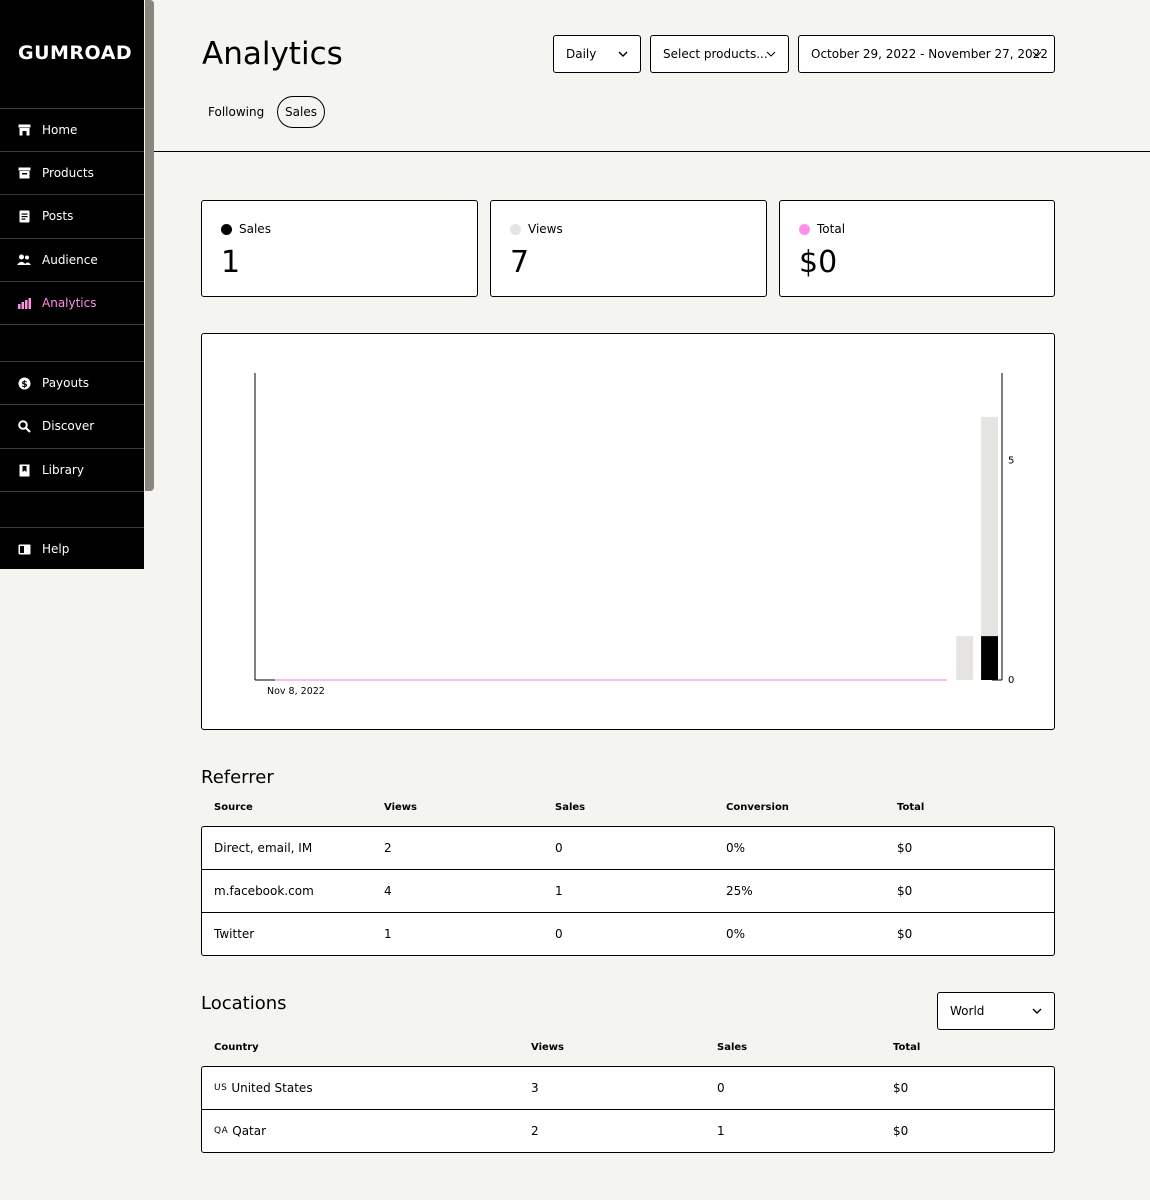 The height and width of the screenshot is (1200, 1150). I want to click on views-stat-label-row: Views, so click(536, 229).